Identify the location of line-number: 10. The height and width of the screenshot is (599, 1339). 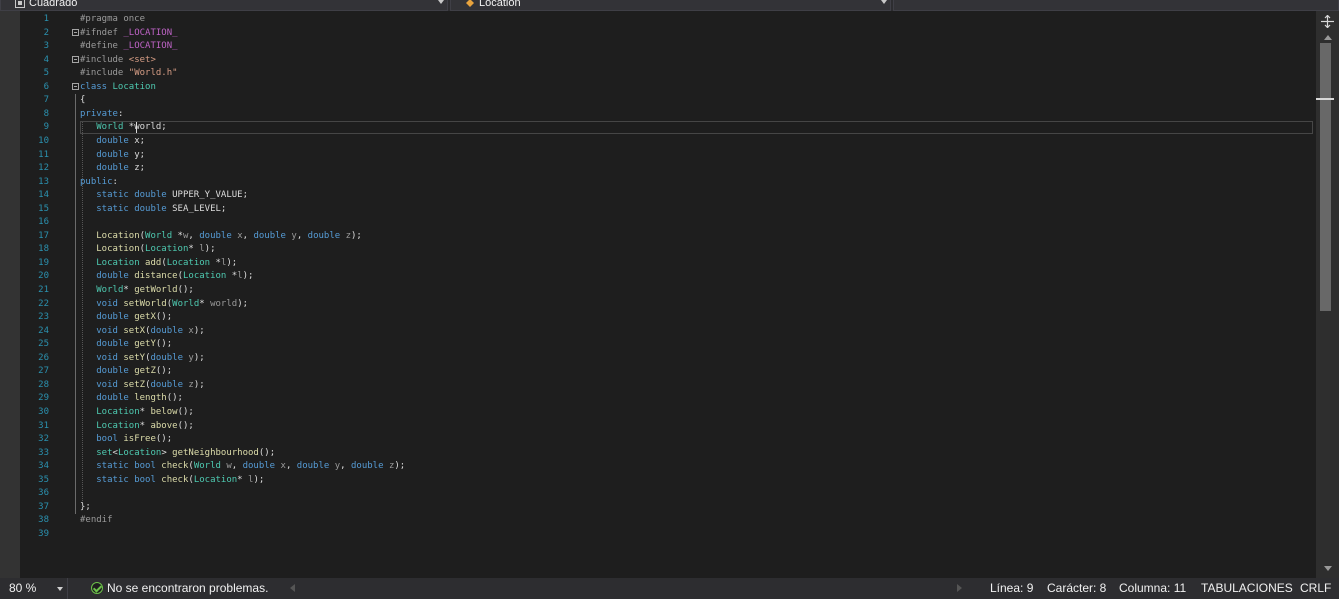
(43, 140).